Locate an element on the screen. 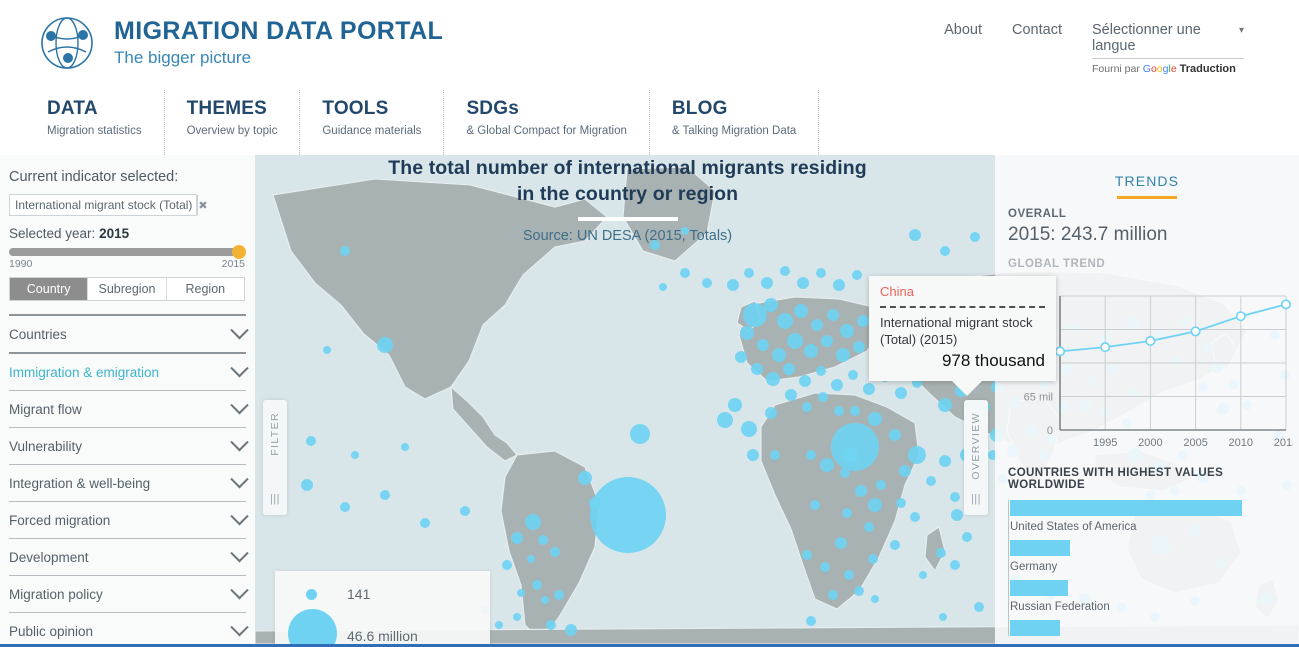  sidebar-item-forced-migration: Forced migration is located at coordinates (127, 520).